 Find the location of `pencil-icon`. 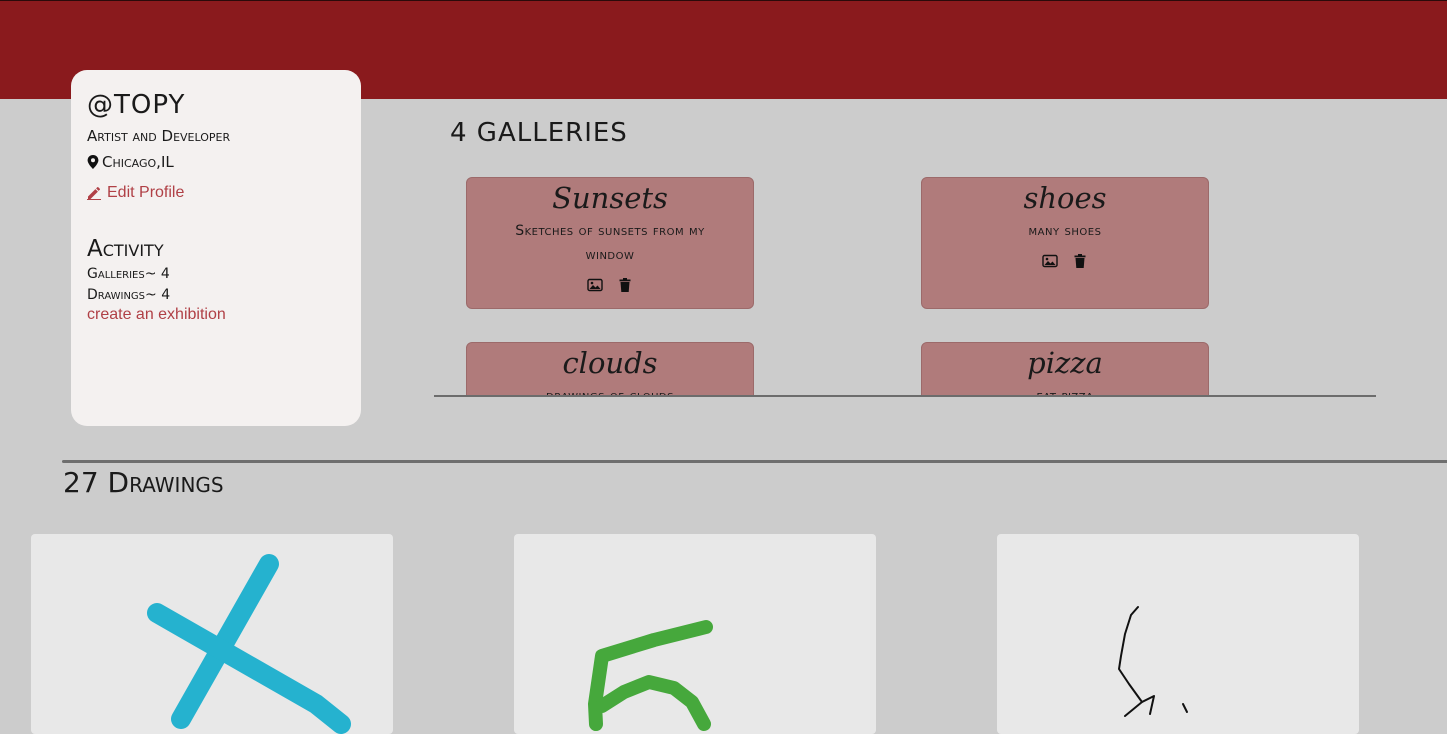

pencil-icon is located at coordinates (94, 193).